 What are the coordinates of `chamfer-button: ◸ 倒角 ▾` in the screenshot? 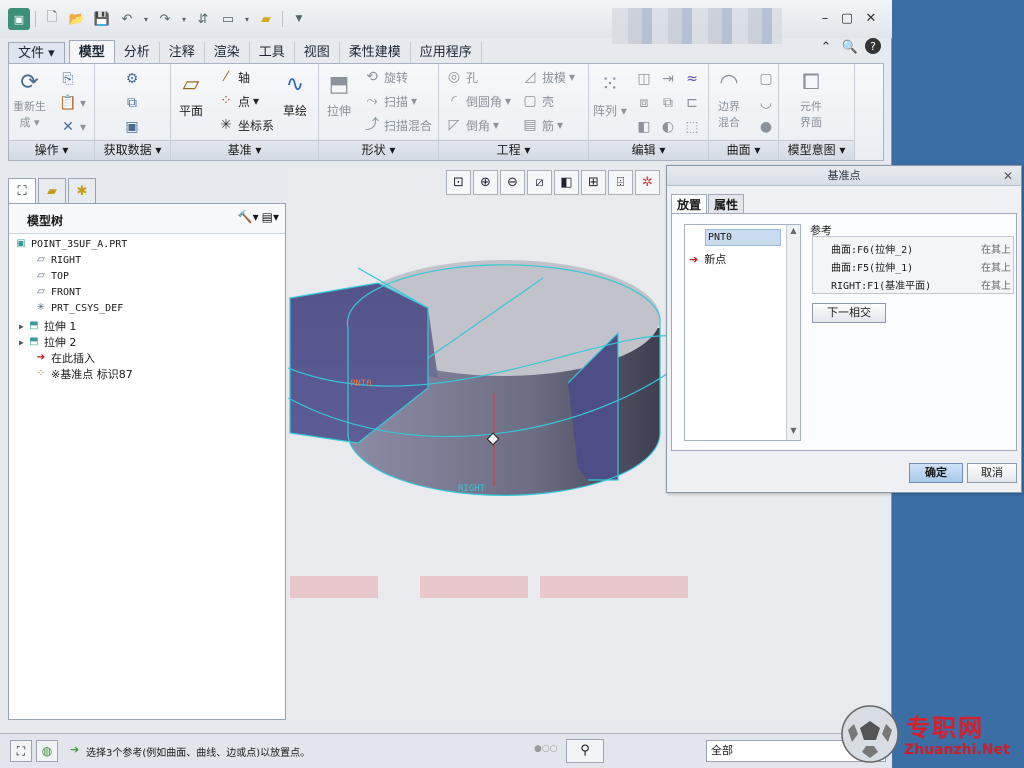 It's located at (472, 125).